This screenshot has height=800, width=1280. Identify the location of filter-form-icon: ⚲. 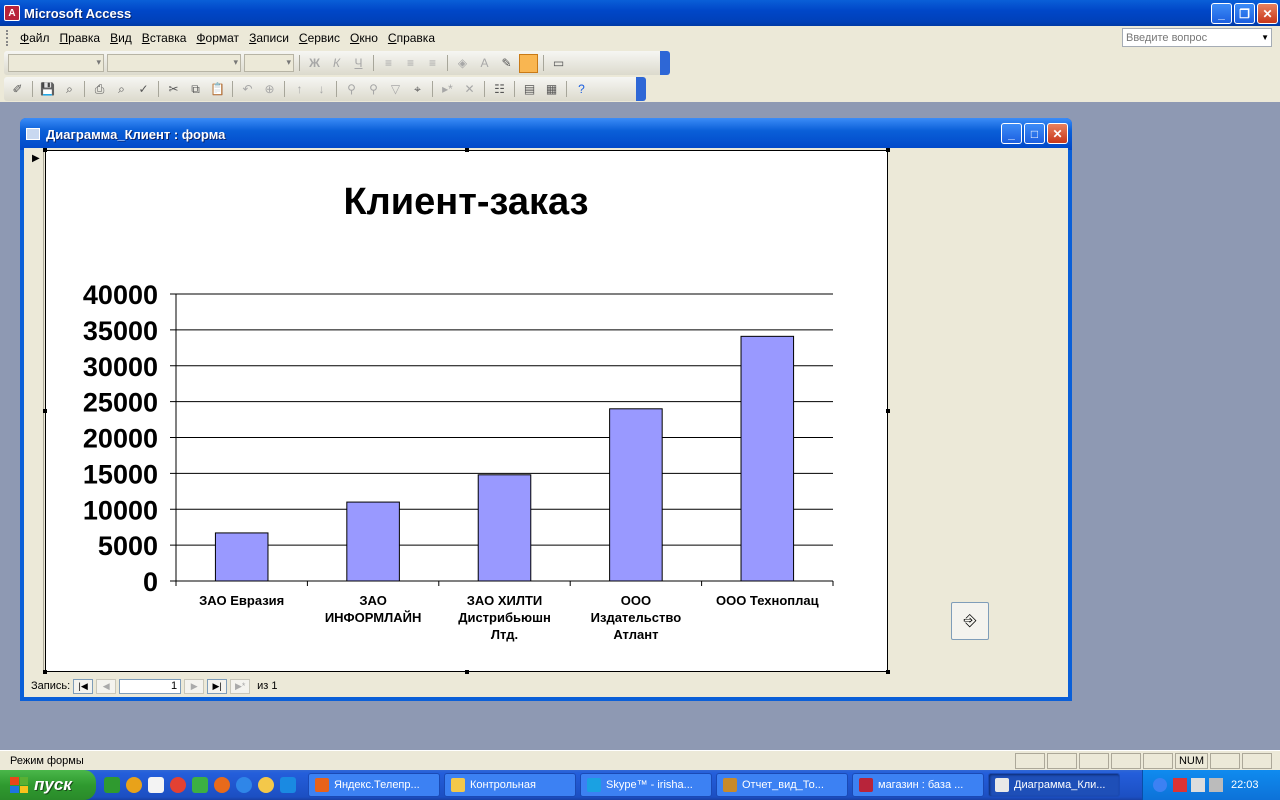
(373, 89).